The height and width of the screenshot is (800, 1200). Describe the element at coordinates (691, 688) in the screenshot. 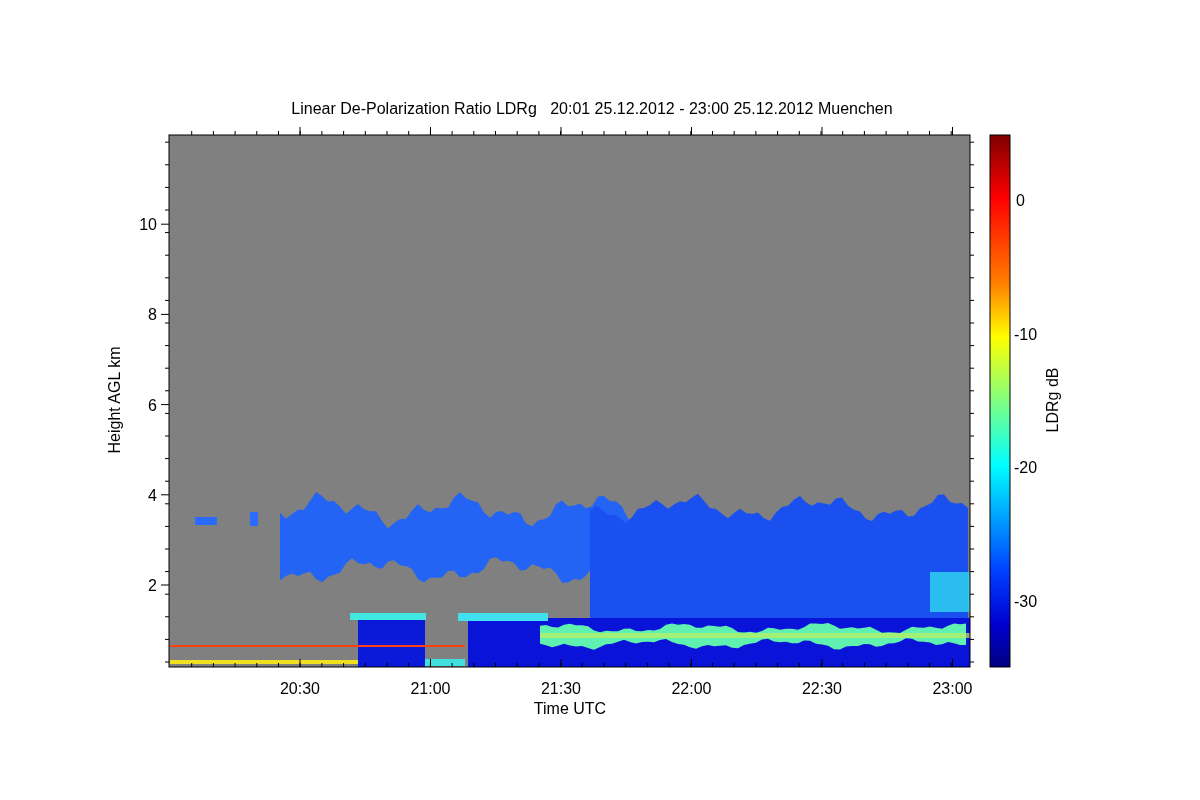

I see `x-tick-label: 22:00` at that location.